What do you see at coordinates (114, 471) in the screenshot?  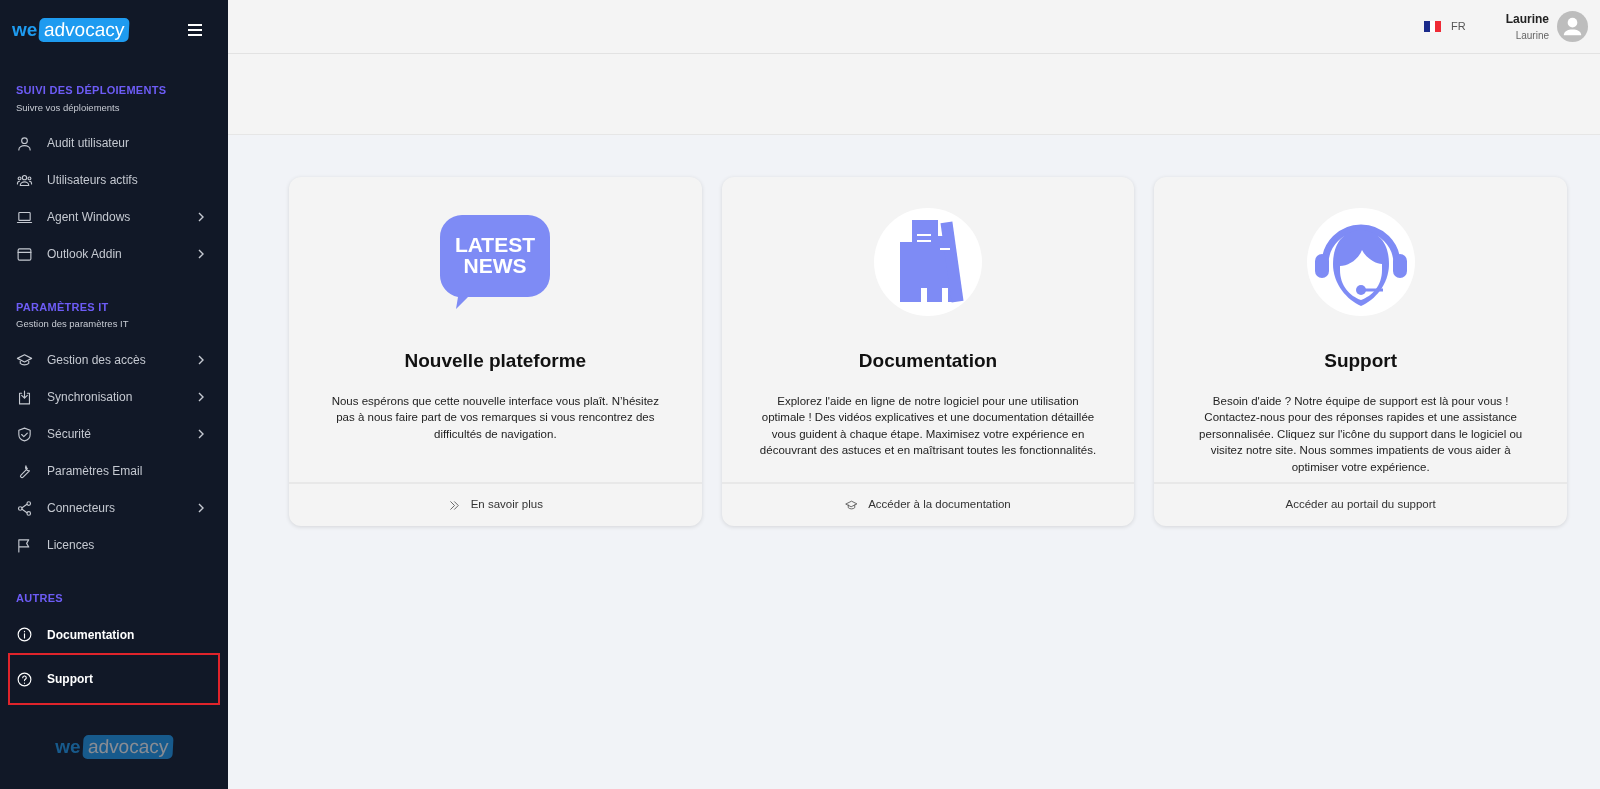 I see `sidebar-item: Paramètres Email` at bounding box center [114, 471].